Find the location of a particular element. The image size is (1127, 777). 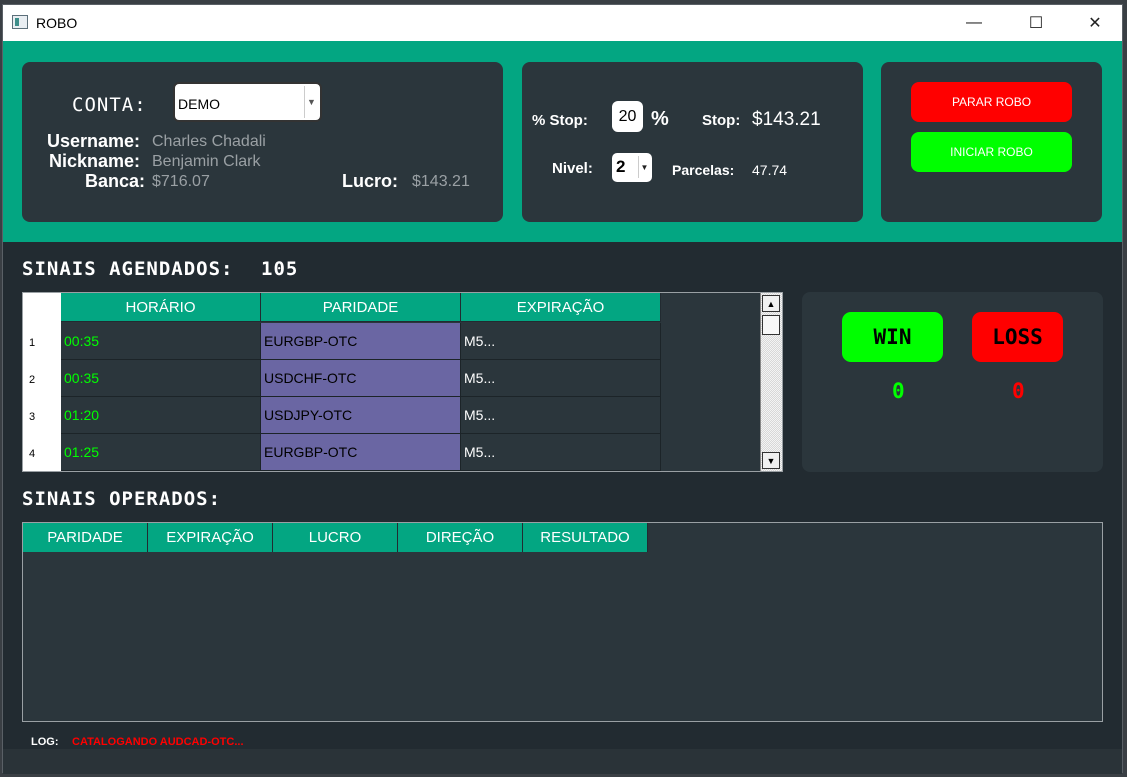

score-panel: WIN LOSS 0 0 is located at coordinates (952, 382).